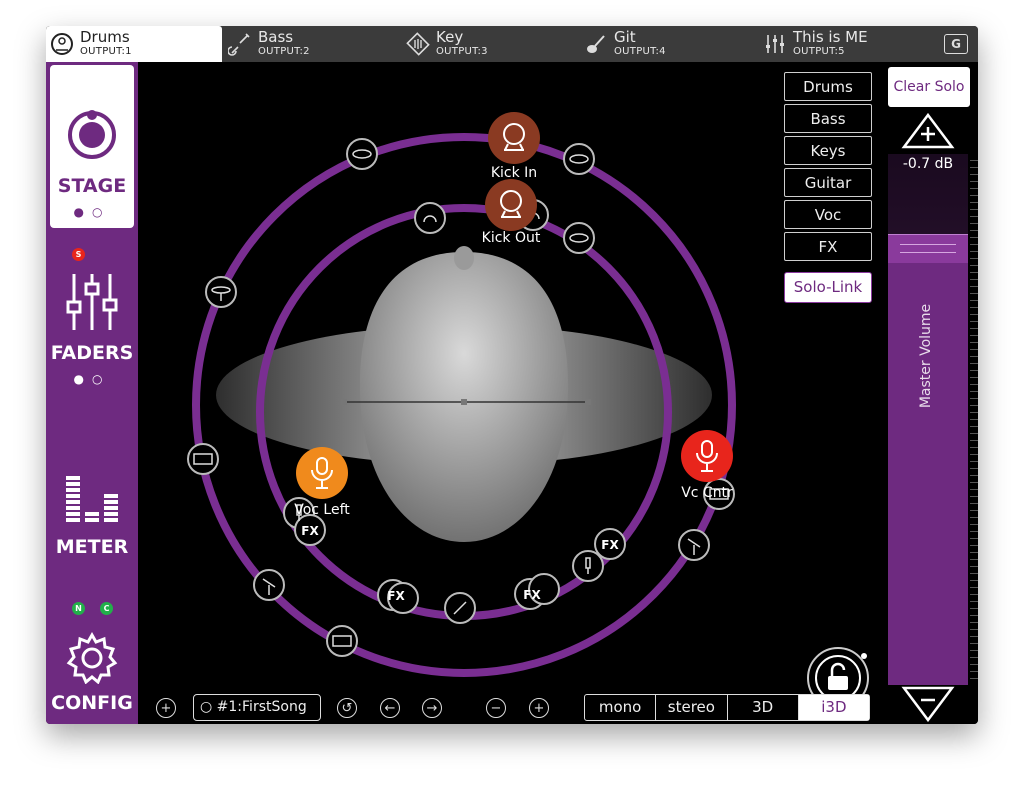 The width and height of the screenshot is (1024, 791). Describe the element at coordinates (511, 205) in the screenshot. I see `kick-out-node` at that location.